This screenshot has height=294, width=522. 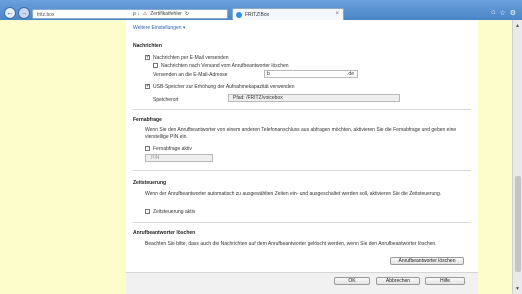 What do you see at coordinates (147, 57) in the screenshot?
I see `email-send-checkbox: ✓` at bounding box center [147, 57].